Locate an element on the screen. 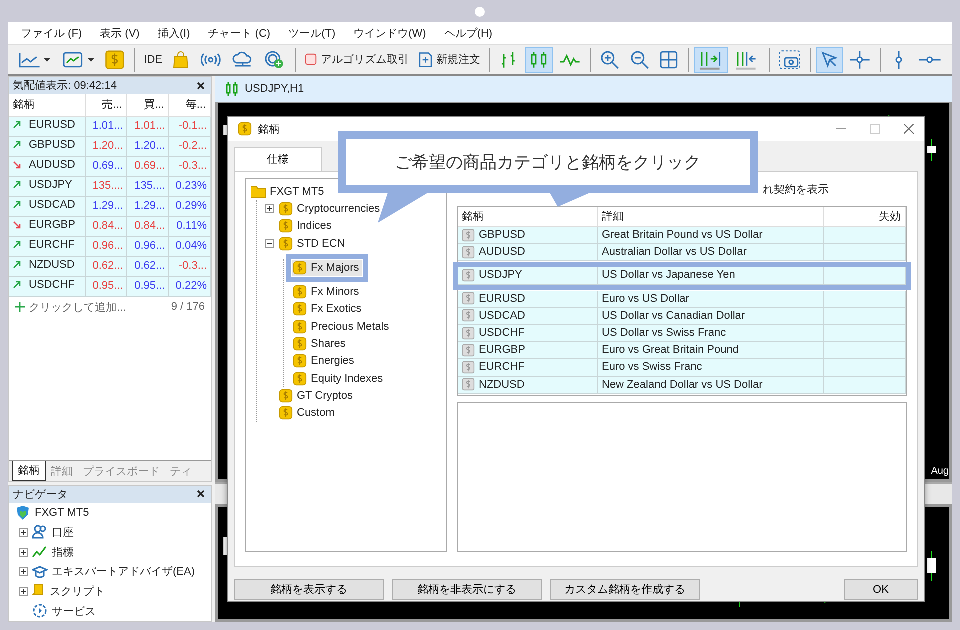 This screenshot has width=960, height=630. document-plus-icon is located at coordinates (425, 60).